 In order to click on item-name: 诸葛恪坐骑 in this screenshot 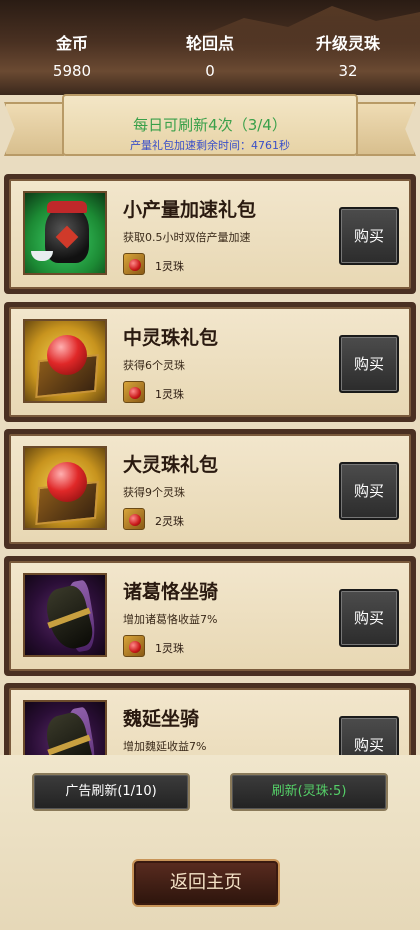, I will do `click(171, 592)`.